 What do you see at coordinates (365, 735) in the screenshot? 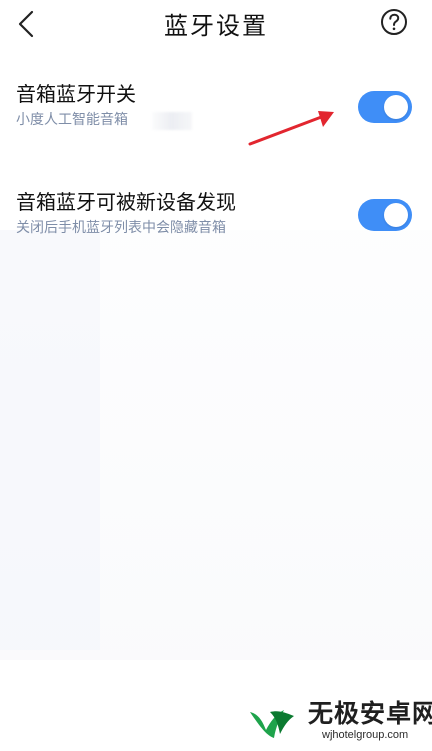
I see `watermark-url: wjhotelgroup.com` at bounding box center [365, 735].